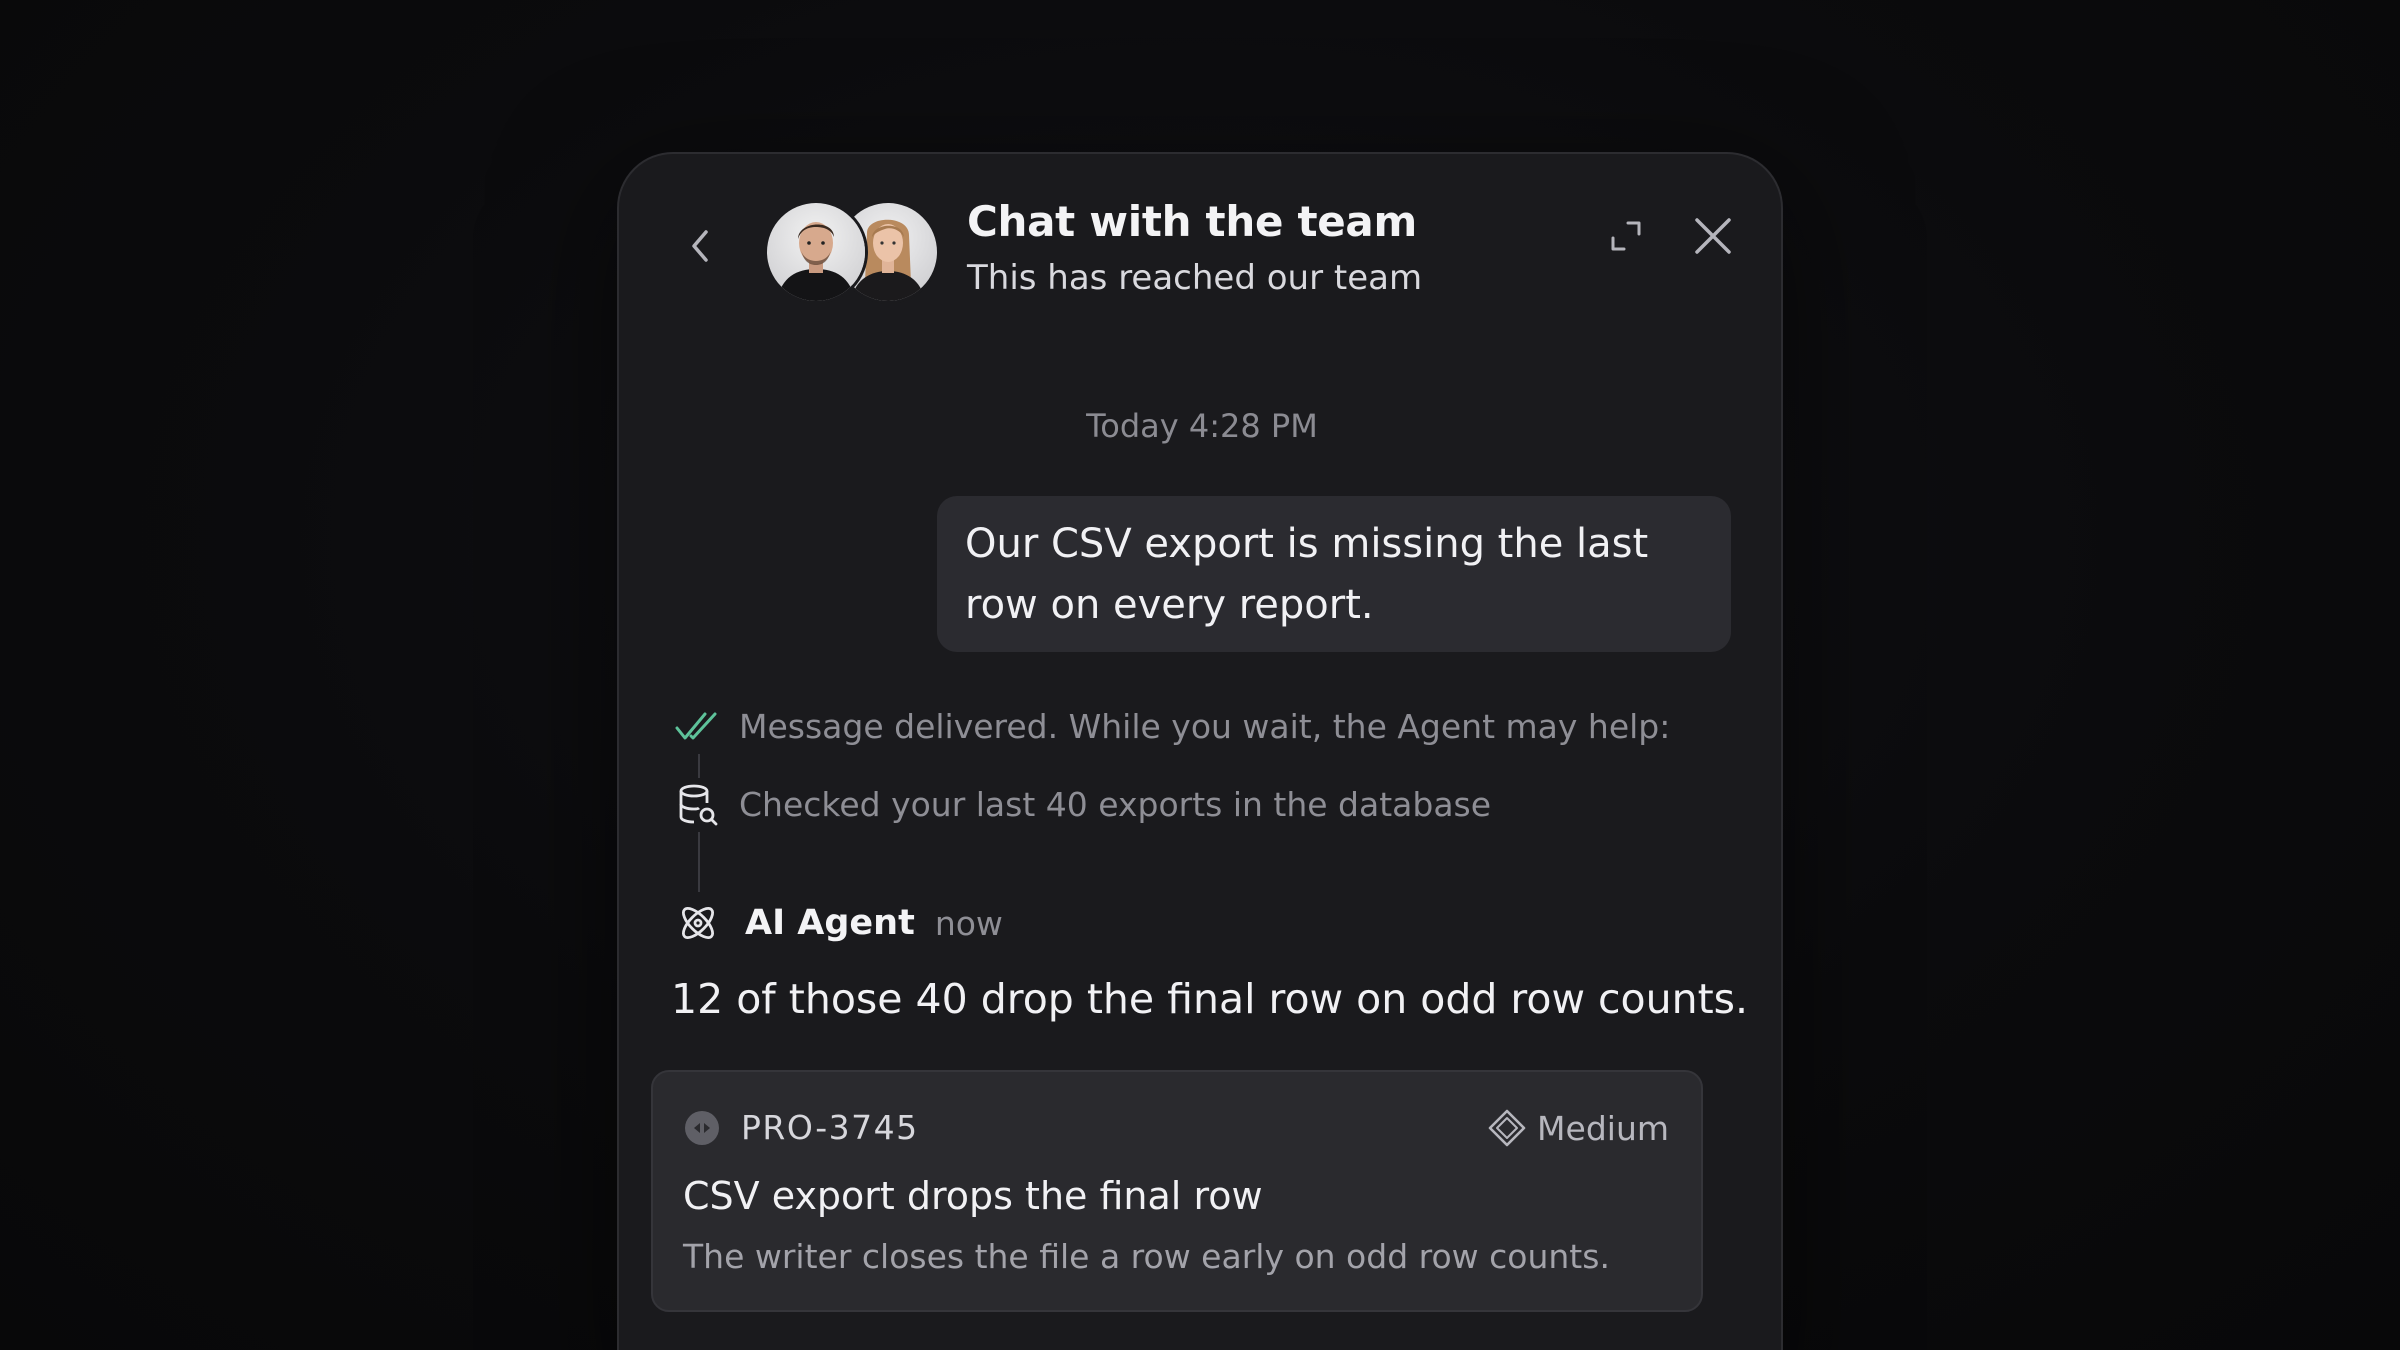 The image size is (2400, 1350). Describe the element at coordinates (698, 727) in the screenshot. I see `double-check-icon` at that location.